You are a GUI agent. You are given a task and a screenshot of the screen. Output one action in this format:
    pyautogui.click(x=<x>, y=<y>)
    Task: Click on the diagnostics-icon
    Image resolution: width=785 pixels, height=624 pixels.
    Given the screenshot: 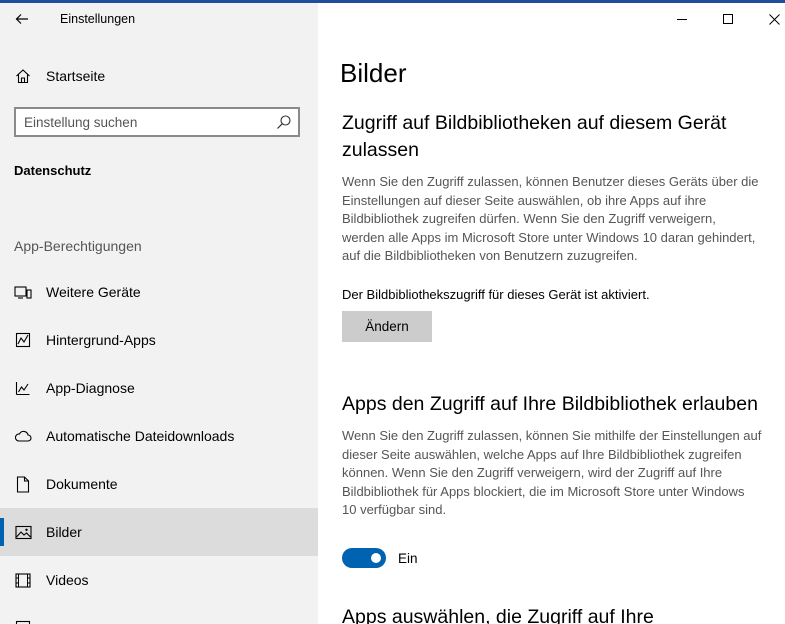 What is the action you would take?
    pyautogui.click(x=23, y=388)
    